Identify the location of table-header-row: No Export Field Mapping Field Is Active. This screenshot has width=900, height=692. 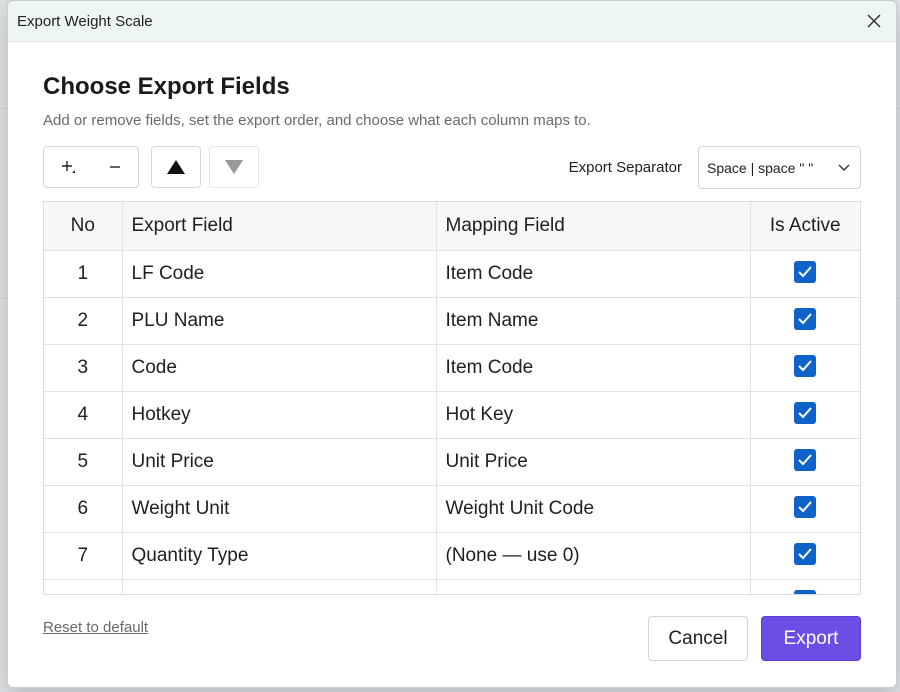
(452, 226).